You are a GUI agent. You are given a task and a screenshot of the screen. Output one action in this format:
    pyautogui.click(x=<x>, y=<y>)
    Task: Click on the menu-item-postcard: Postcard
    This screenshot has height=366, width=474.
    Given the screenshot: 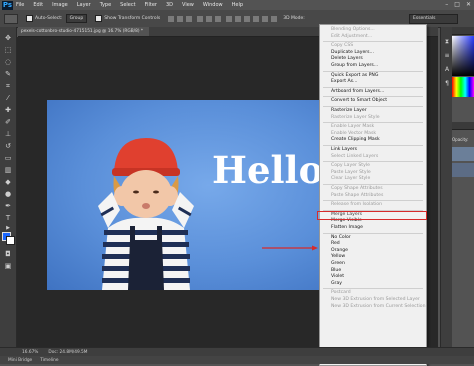 What is the action you would take?
    pyautogui.click(x=341, y=293)
    